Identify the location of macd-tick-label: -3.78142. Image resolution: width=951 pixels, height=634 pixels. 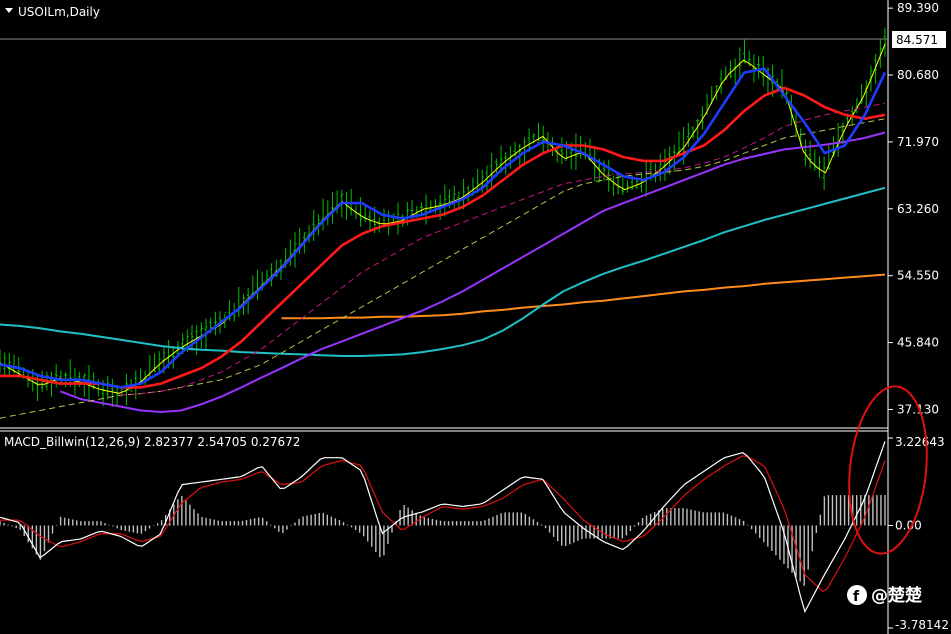
(922, 625).